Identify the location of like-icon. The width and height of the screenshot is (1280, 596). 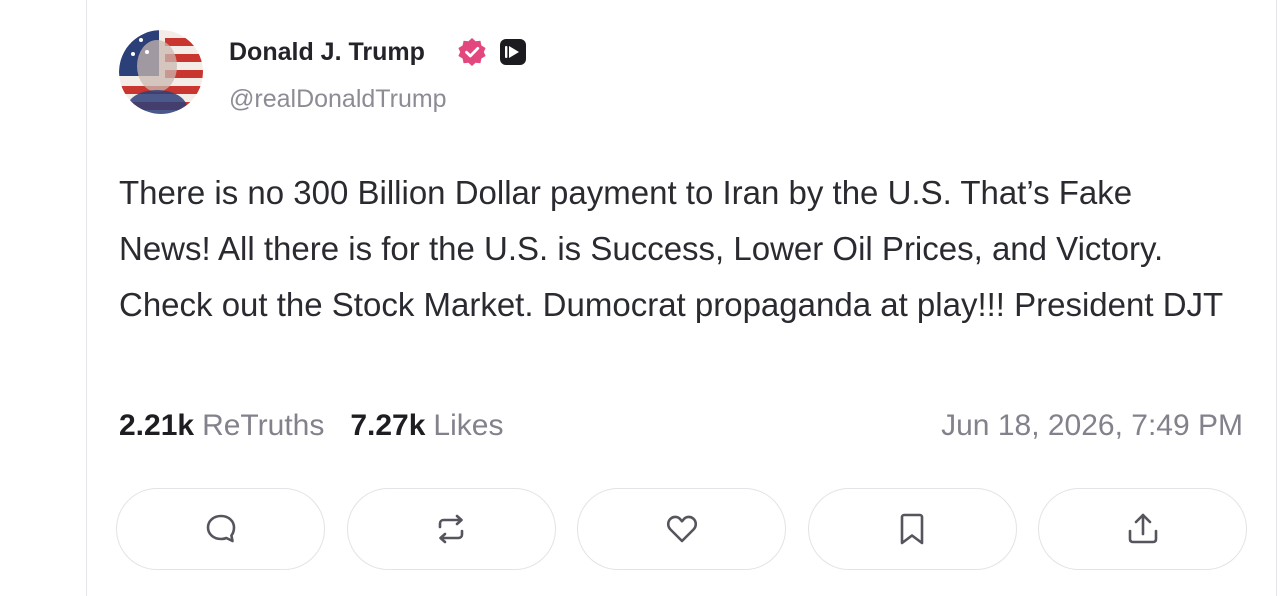
(681, 529).